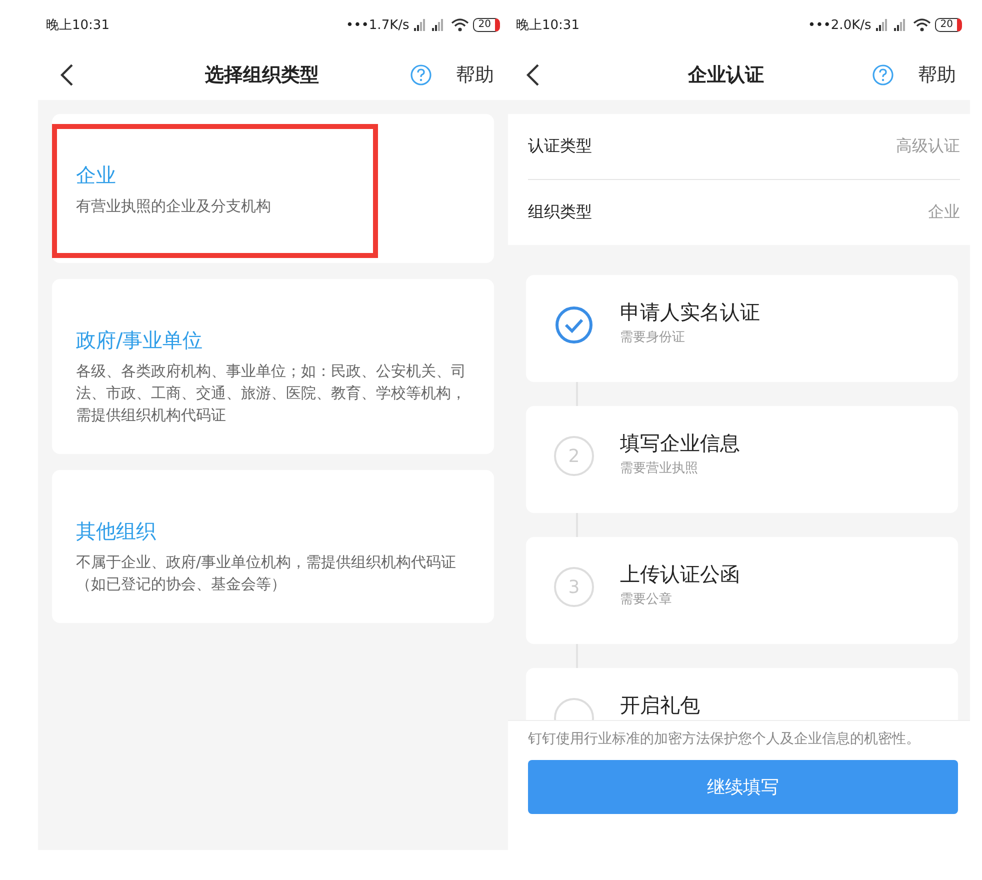 The height and width of the screenshot is (880, 982). What do you see at coordinates (653, 337) in the screenshot?
I see `step-requirement: 需要身份证` at bounding box center [653, 337].